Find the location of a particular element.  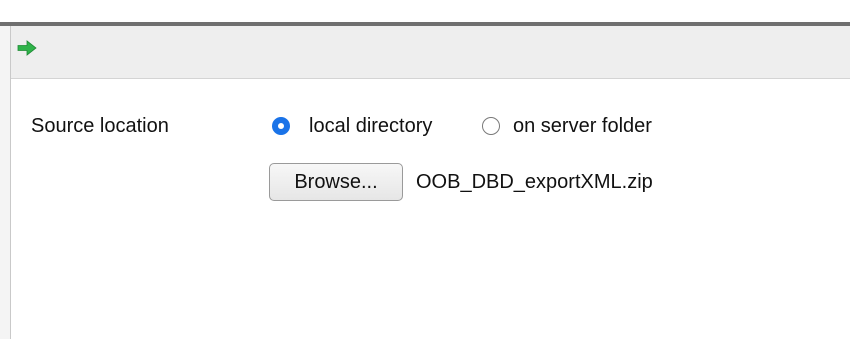

radio-local-directory is located at coordinates (281, 126).